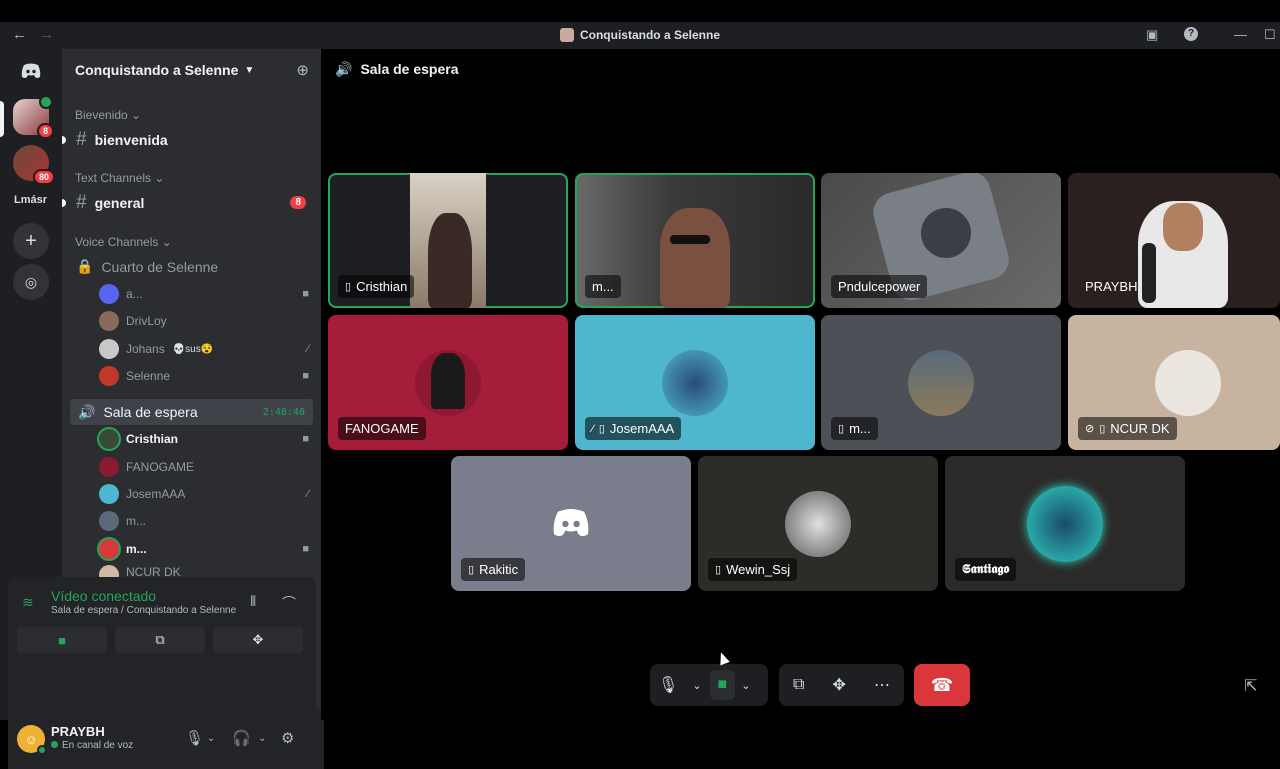 The height and width of the screenshot is (769, 1280). Describe the element at coordinates (818, 523) in the screenshot. I see `video-tile: ▯ Wewin_Ssj` at that location.